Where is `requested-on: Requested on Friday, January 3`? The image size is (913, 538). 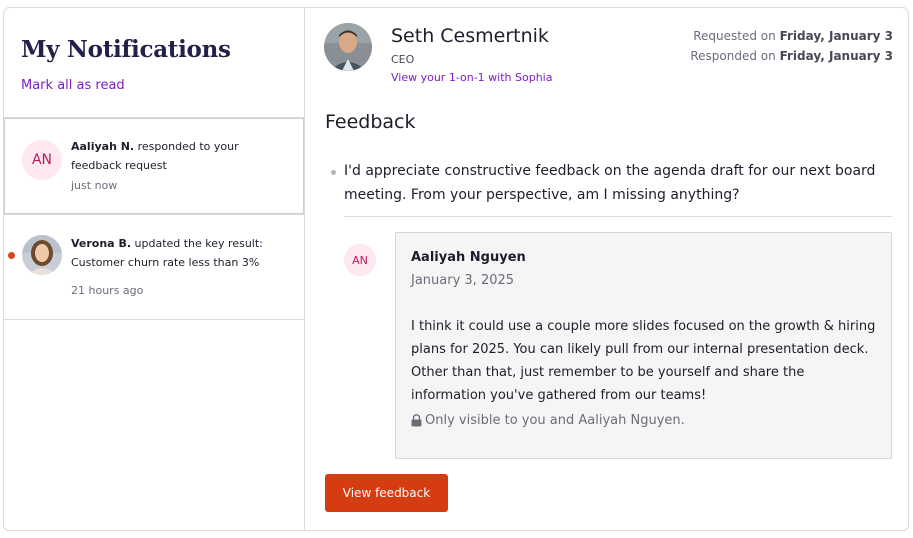 requested-on: Requested on Friday, January 3 is located at coordinates (791, 36).